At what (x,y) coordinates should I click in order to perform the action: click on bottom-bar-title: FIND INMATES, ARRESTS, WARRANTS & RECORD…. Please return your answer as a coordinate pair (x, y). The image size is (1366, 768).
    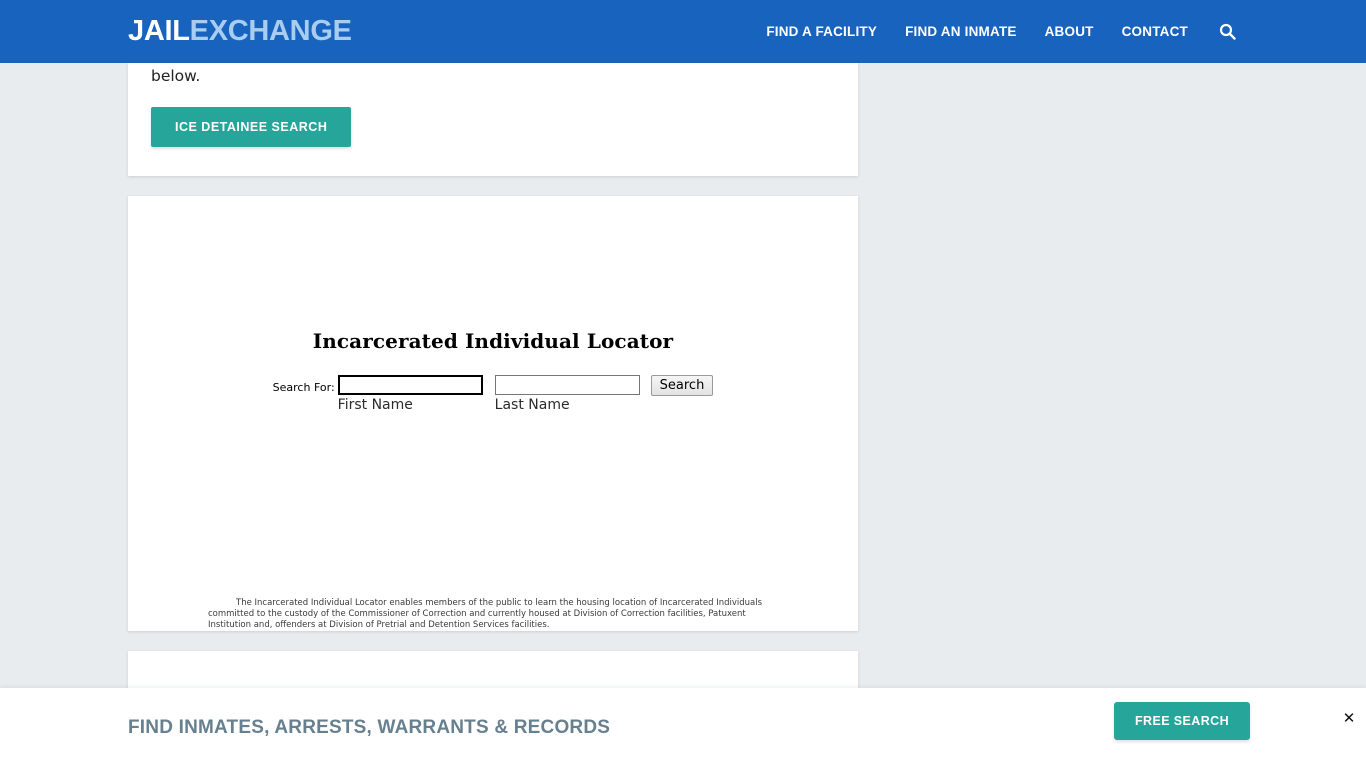
    Looking at the image, I should click on (369, 727).